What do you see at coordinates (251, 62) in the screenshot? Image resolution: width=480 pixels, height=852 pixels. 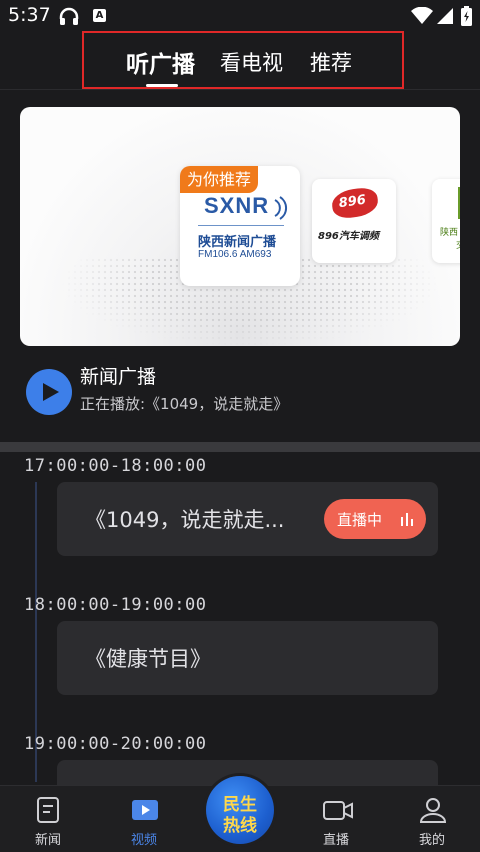 I see `tab-watch-tv: 看电视` at bounding box center [251, 62].